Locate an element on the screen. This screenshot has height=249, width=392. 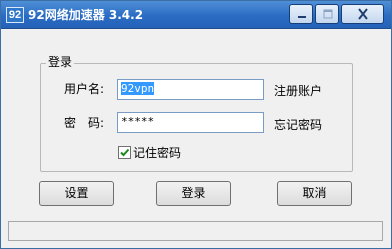
settings-button: 设置 is located at coordinates (76, 193).